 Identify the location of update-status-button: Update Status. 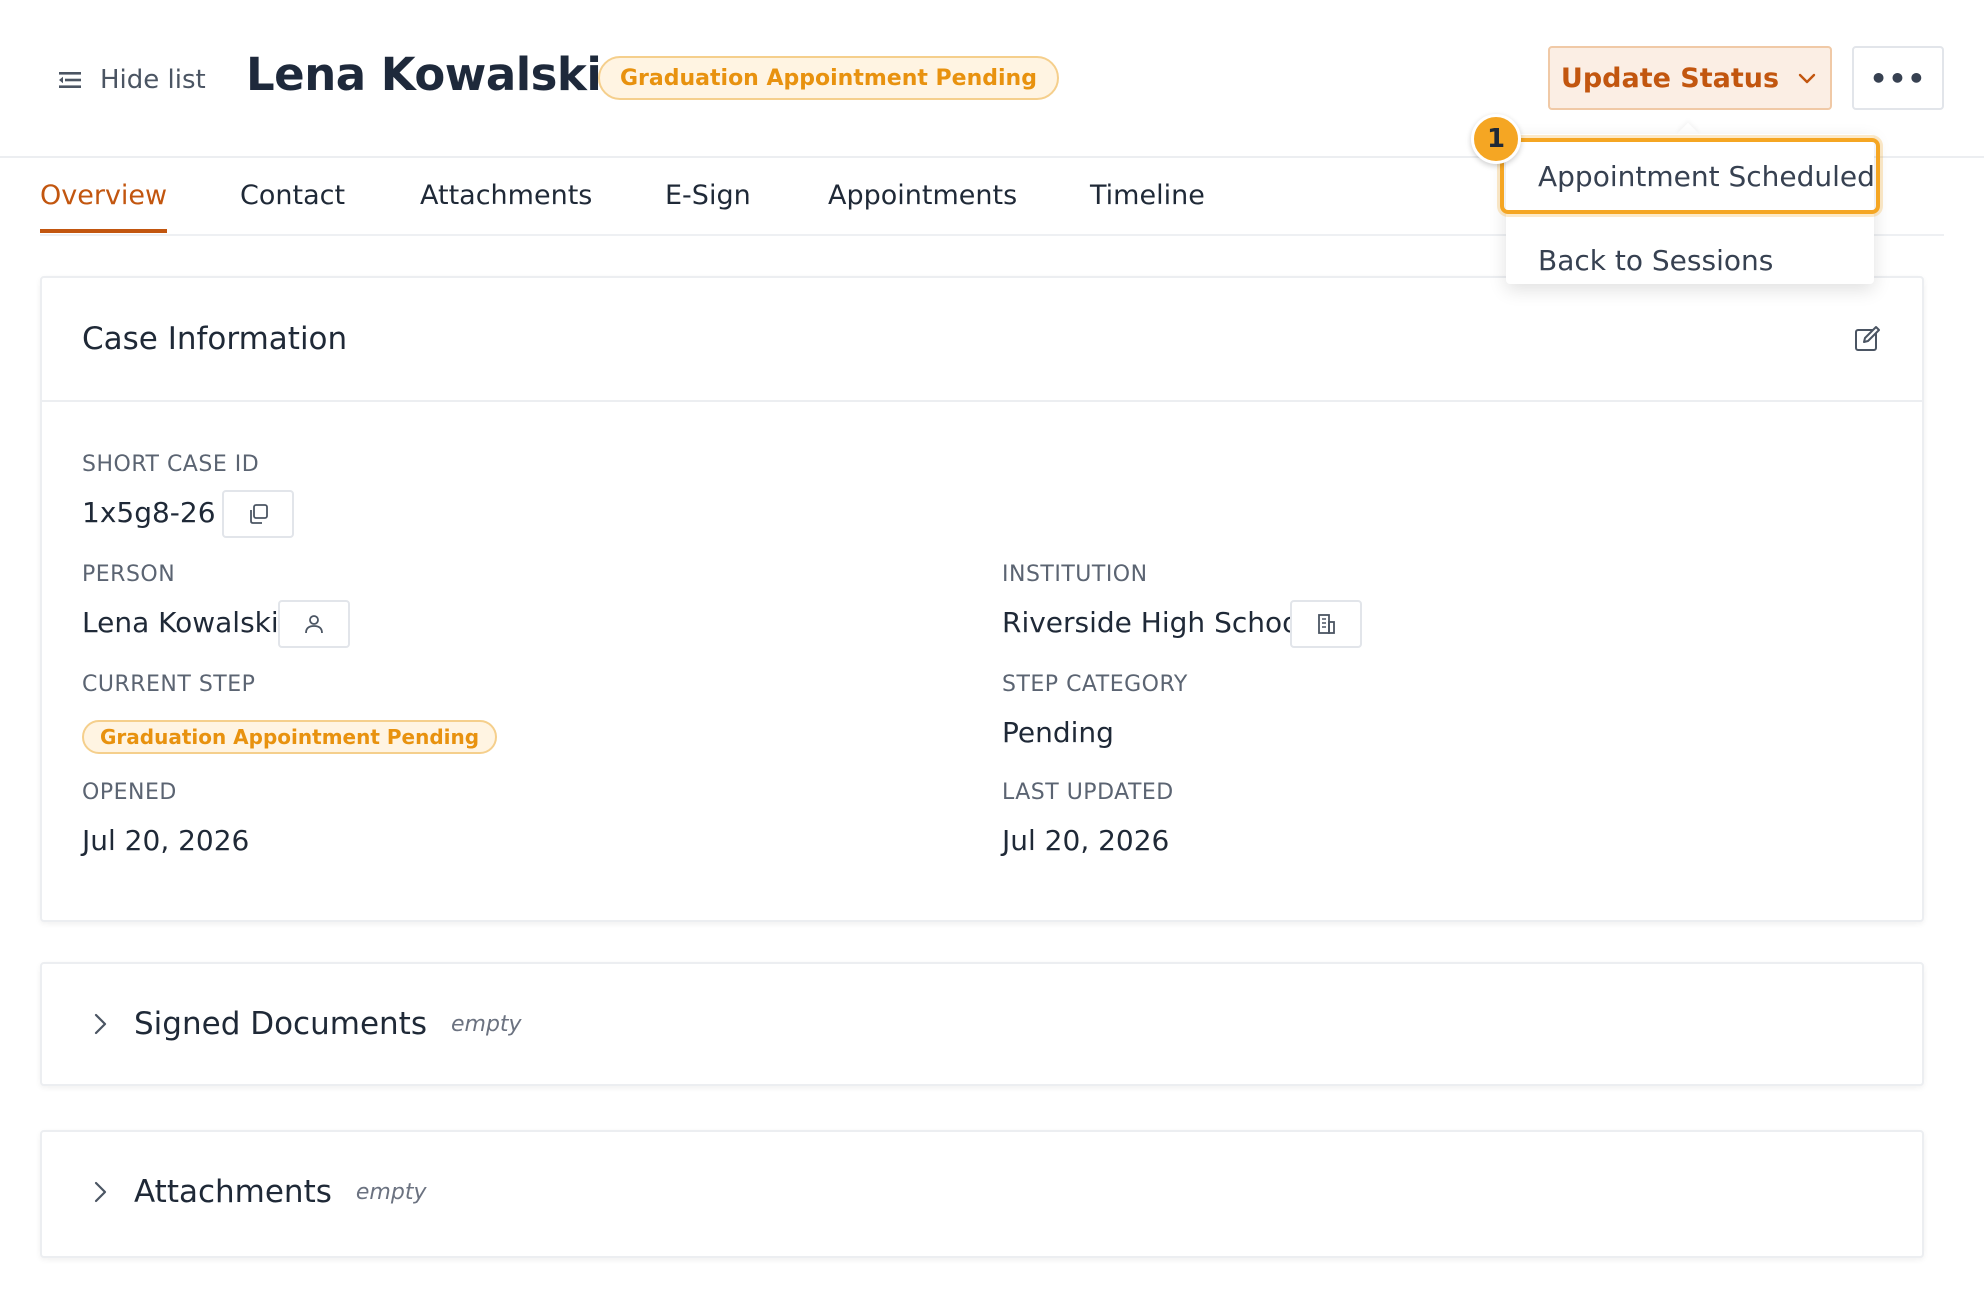
(1690, 78).